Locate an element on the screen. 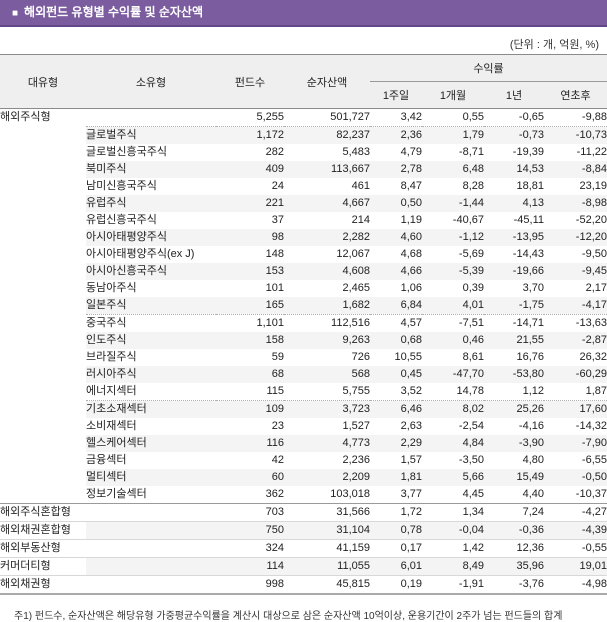  sub-type-cell: 정보기술섹터 is located at coordinates (151, 495).